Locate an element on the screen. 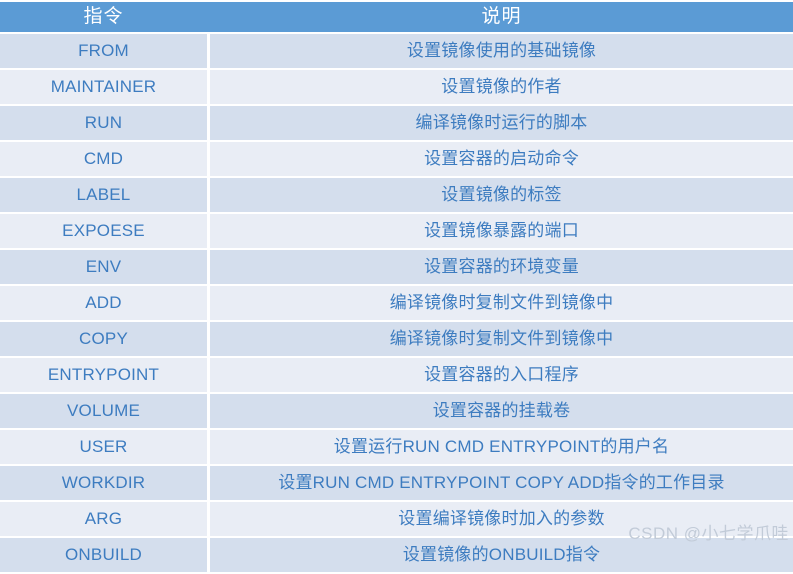  cell-command: ENV is located at coordinates (103, 267).